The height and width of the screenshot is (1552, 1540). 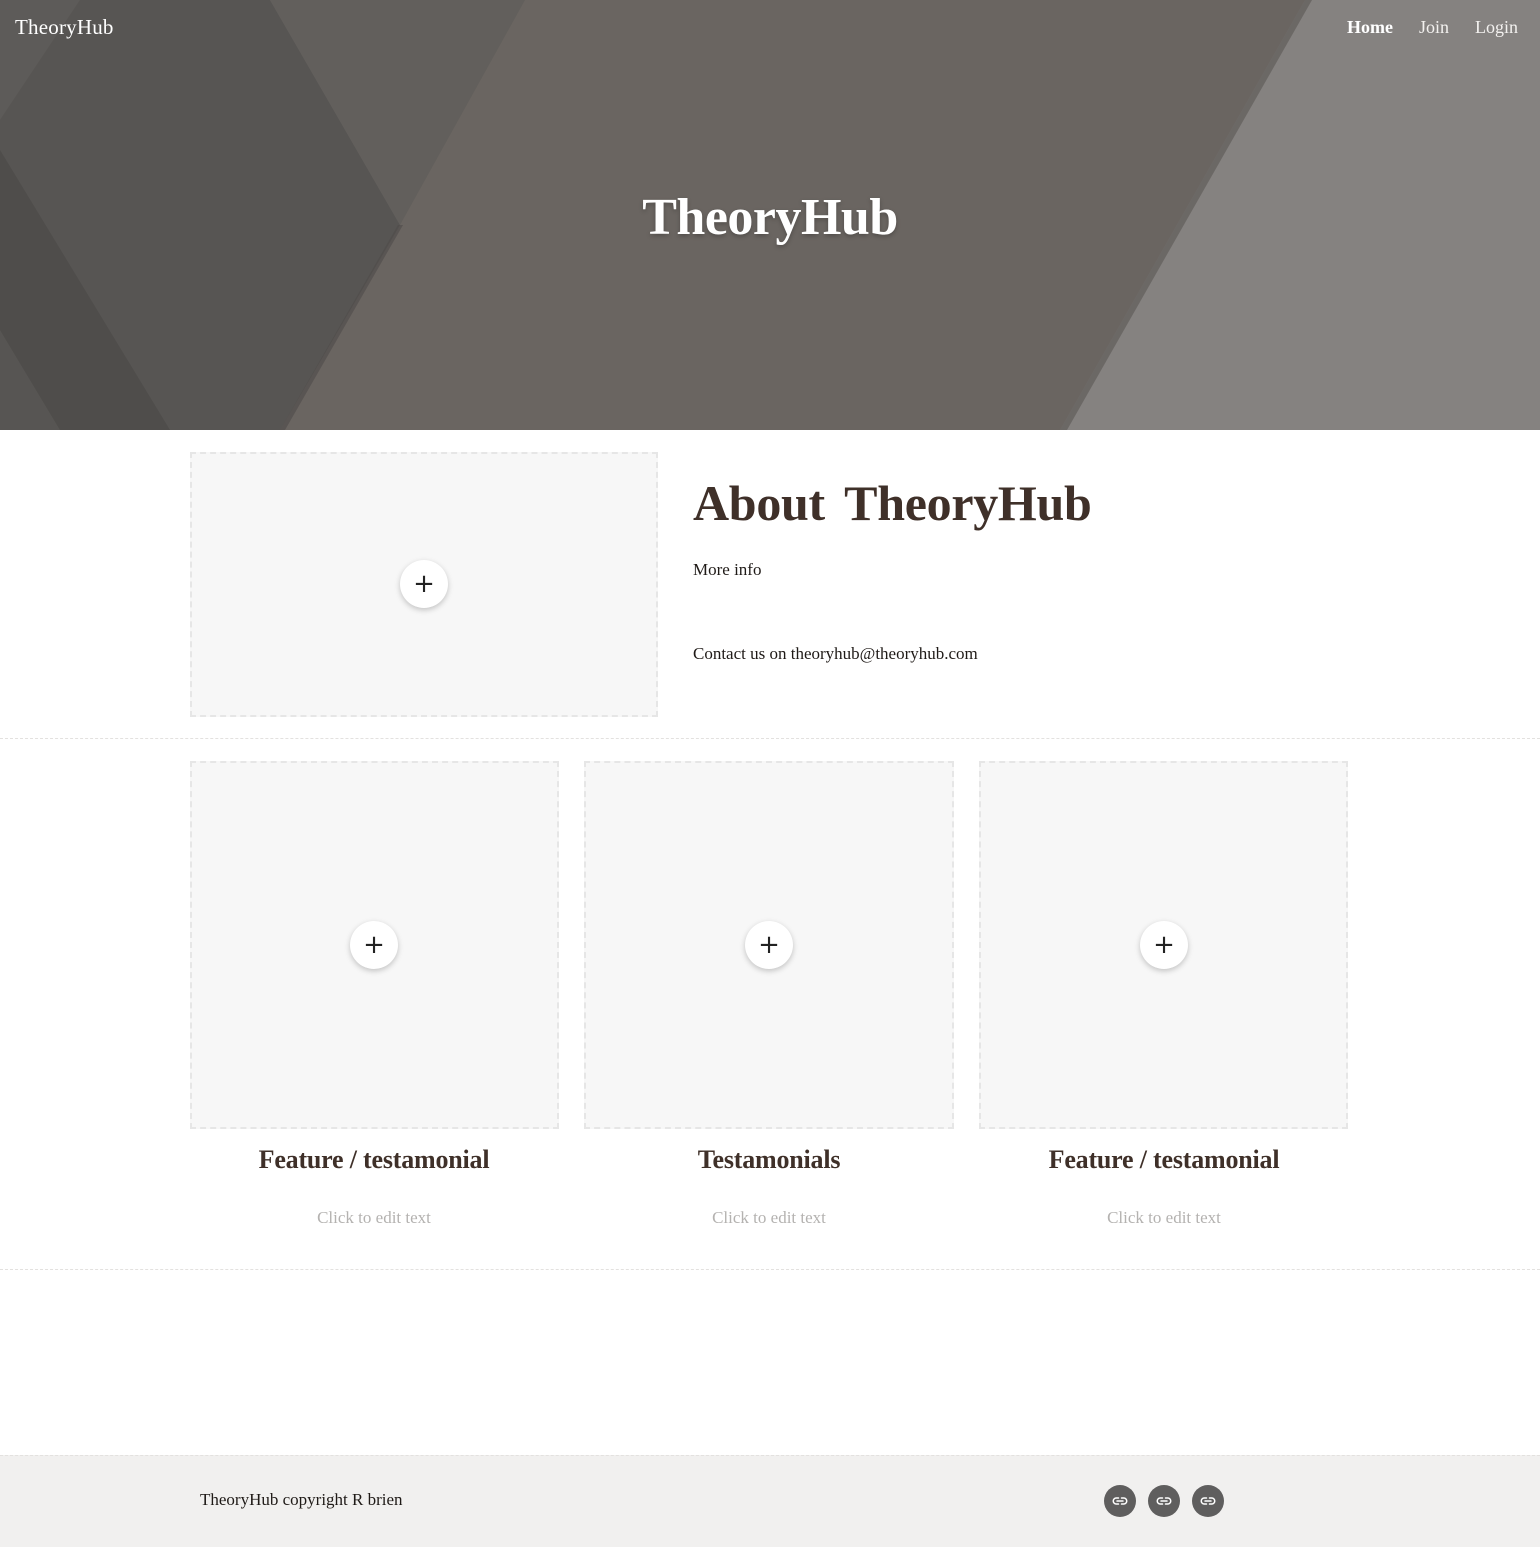 I want to click on about-title: About TheoryHub, so click(x=892, y=503).